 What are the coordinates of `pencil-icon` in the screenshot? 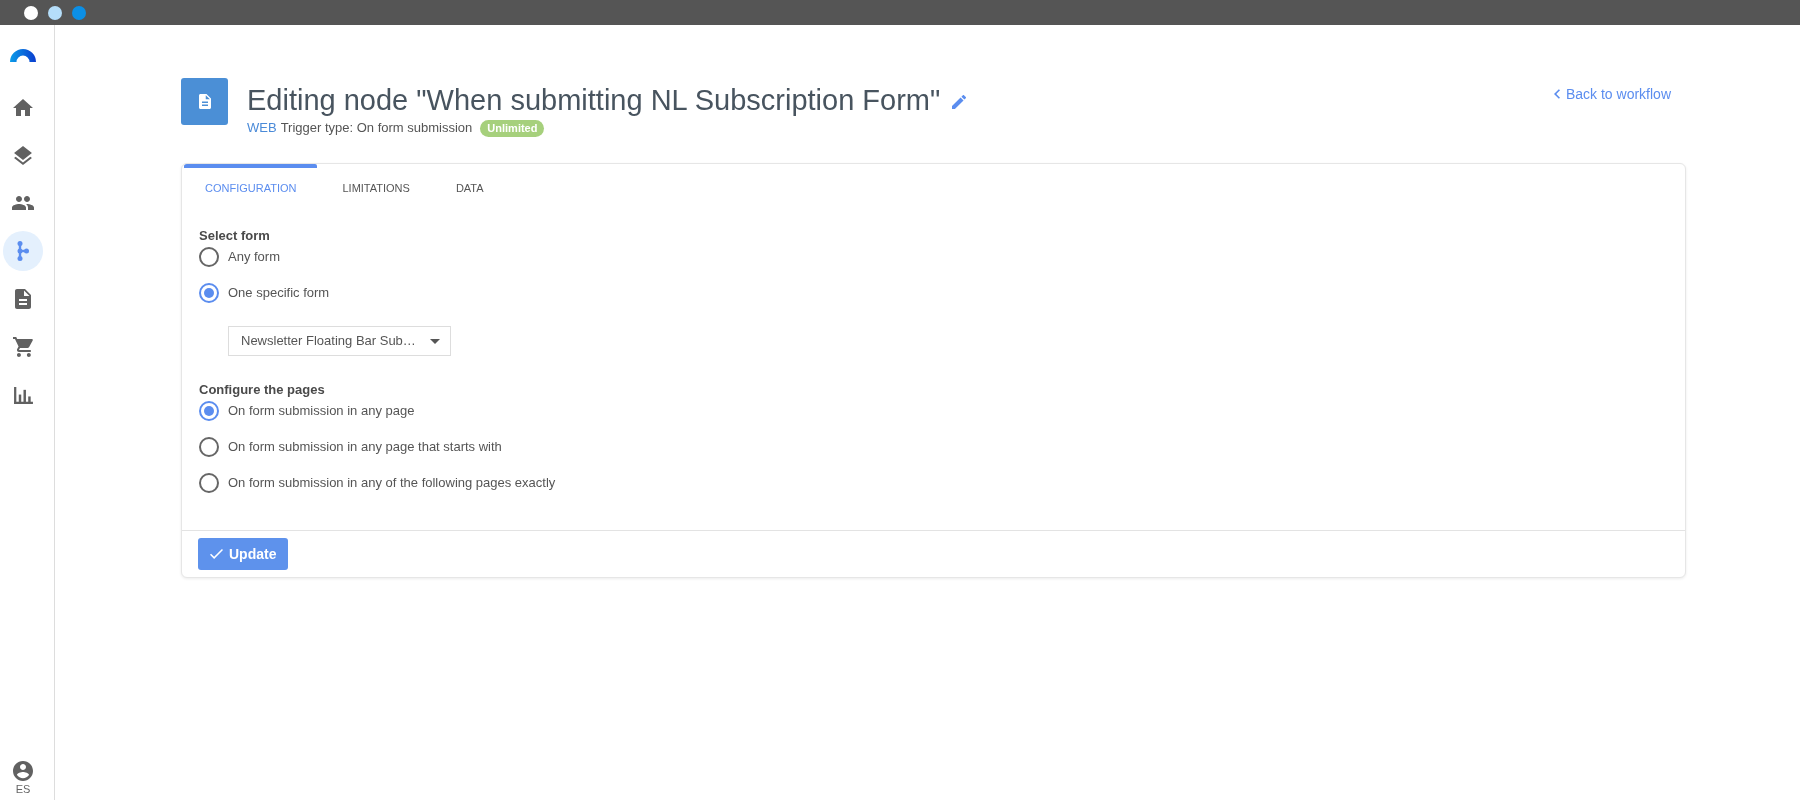 It's located at (959, 102).